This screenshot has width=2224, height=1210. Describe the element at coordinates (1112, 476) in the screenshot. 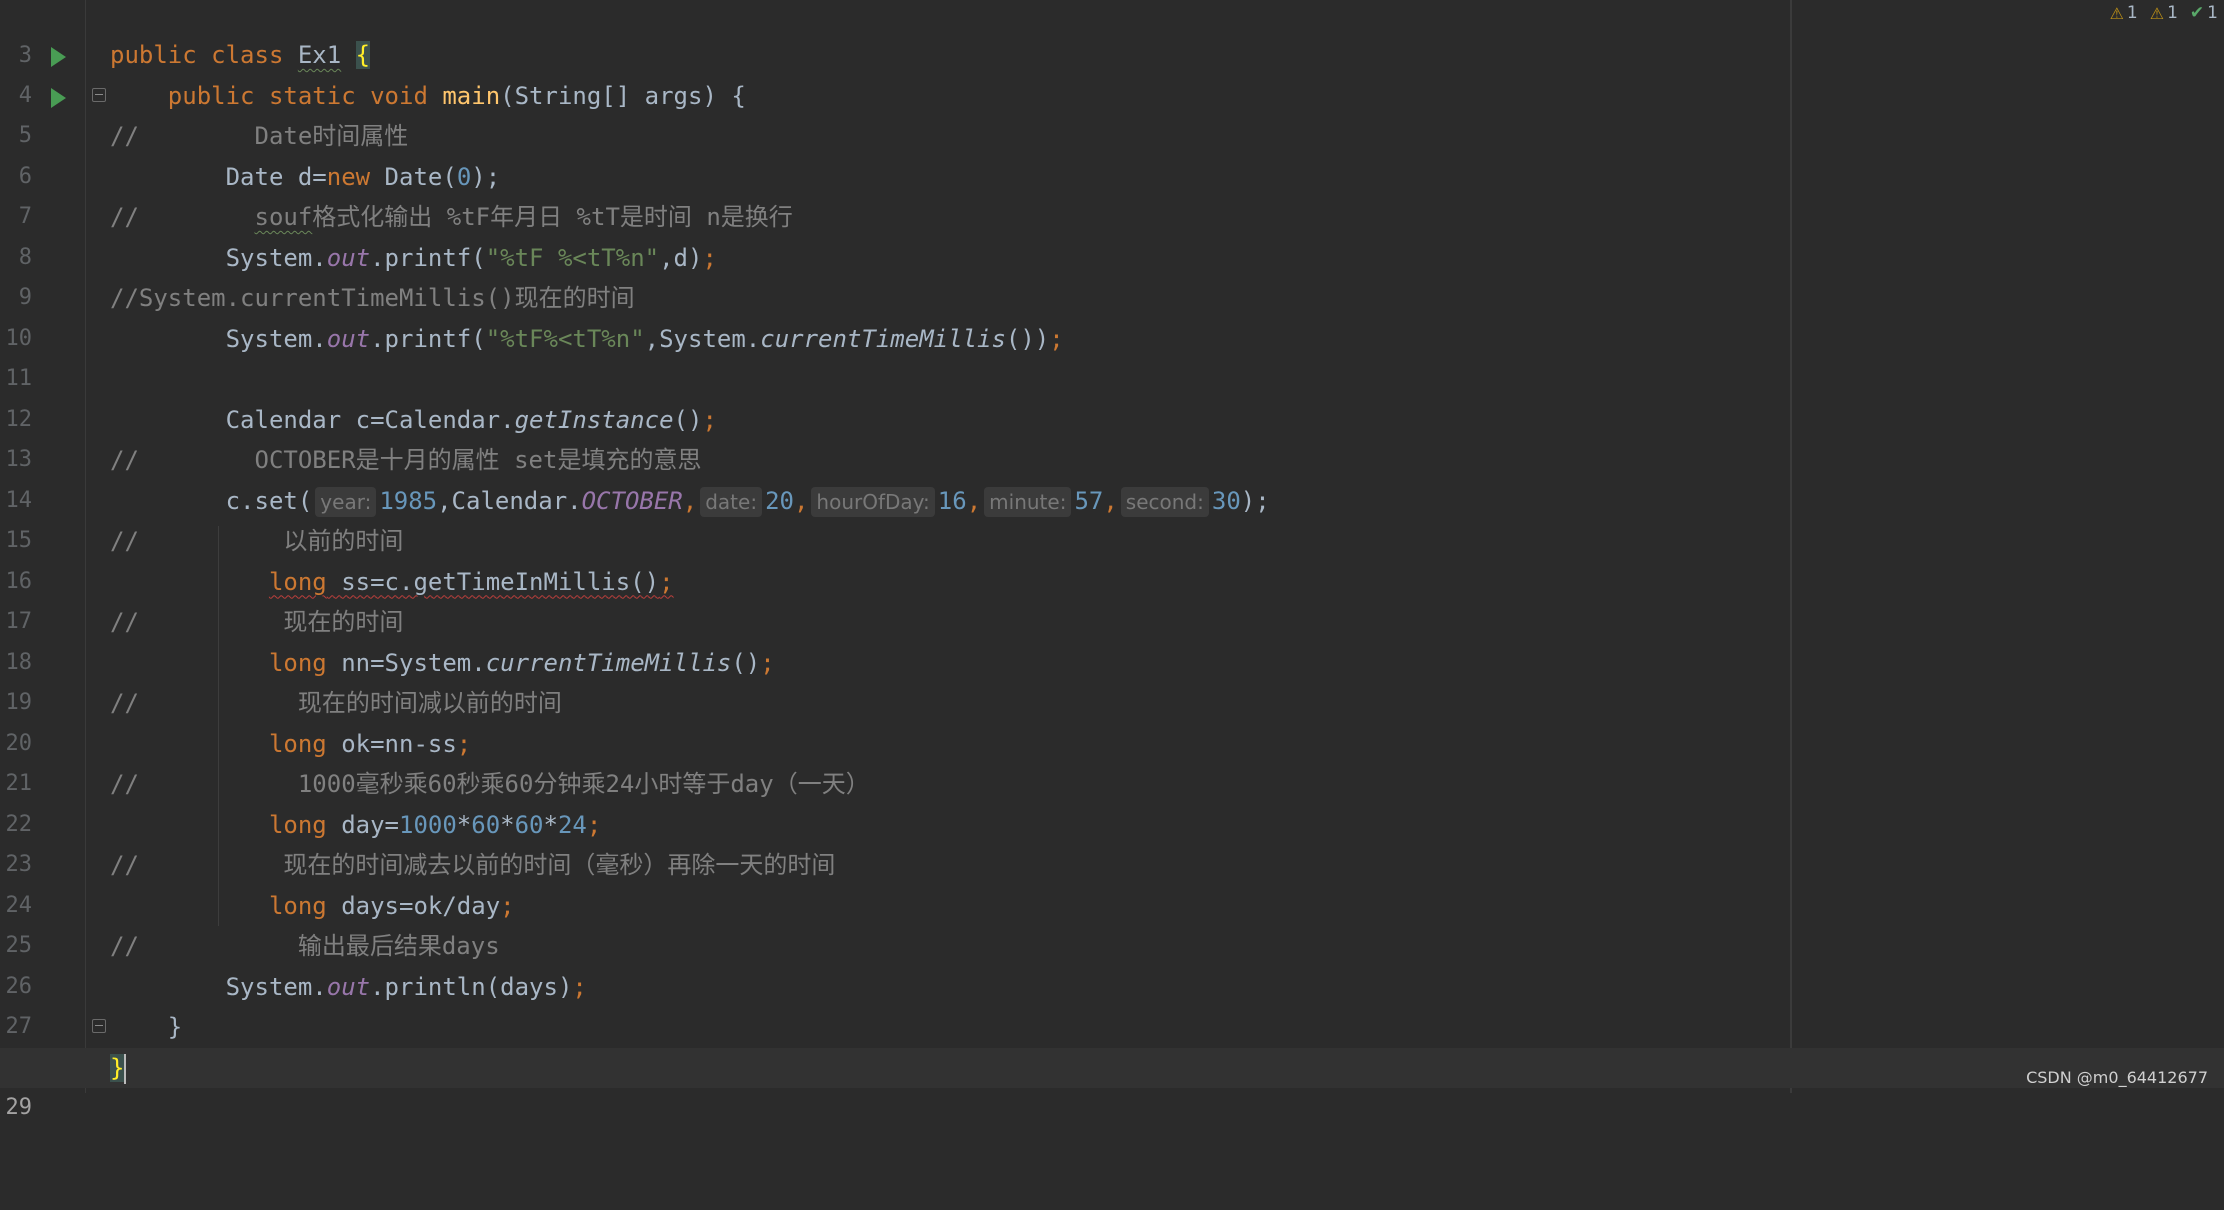

I see `code-line: 14 // OCTOBER是十月的属性 set是填充的意思` at that location.